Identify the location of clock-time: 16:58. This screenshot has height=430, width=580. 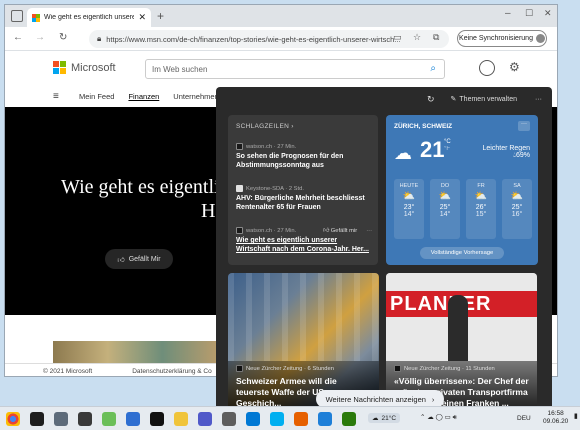
(555, 413).